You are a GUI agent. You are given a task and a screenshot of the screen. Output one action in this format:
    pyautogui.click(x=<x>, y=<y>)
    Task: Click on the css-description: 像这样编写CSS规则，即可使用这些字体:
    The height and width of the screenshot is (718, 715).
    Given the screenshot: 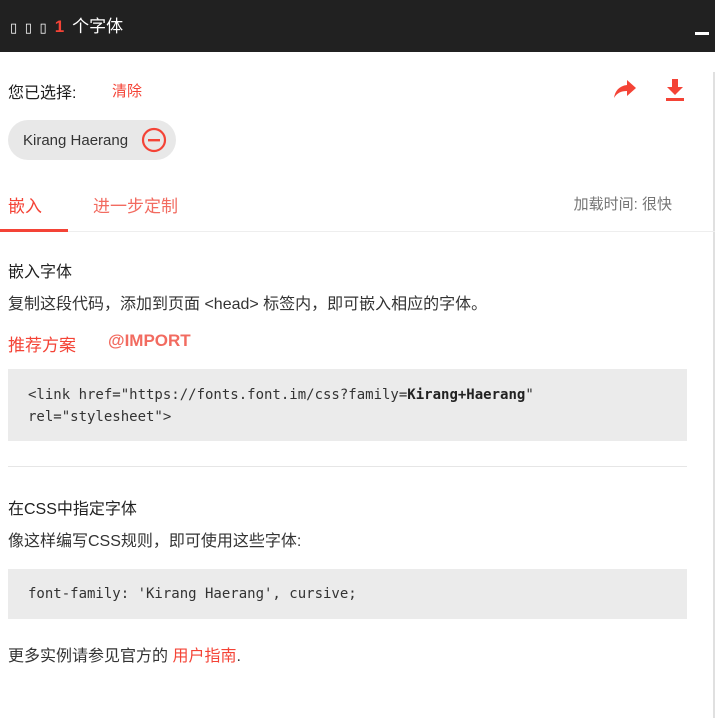 What is the action you would take?
    pyautogui.click(x=155, y=541)
    